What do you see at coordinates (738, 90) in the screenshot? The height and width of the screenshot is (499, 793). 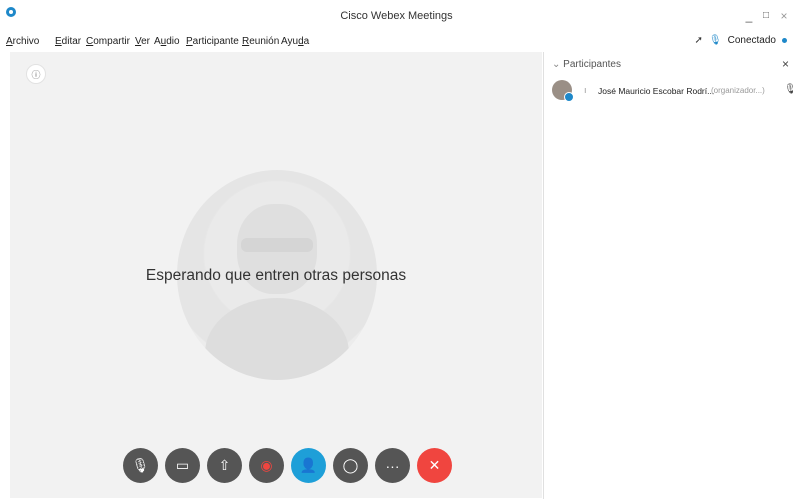 I see `participant-role: (organizador...)` at bounding box center [738, 90].